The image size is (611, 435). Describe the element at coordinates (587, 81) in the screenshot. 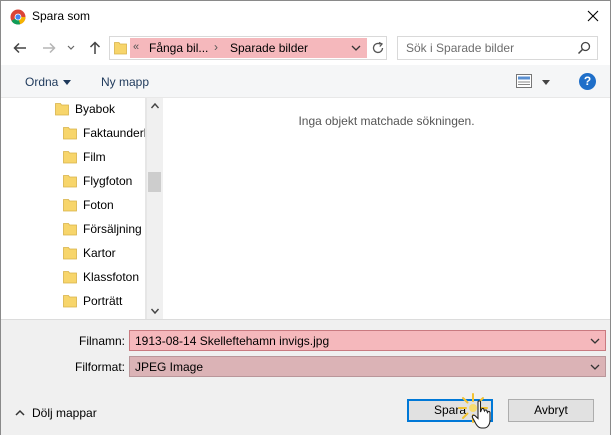

I see `help-icon: ?` at that location.